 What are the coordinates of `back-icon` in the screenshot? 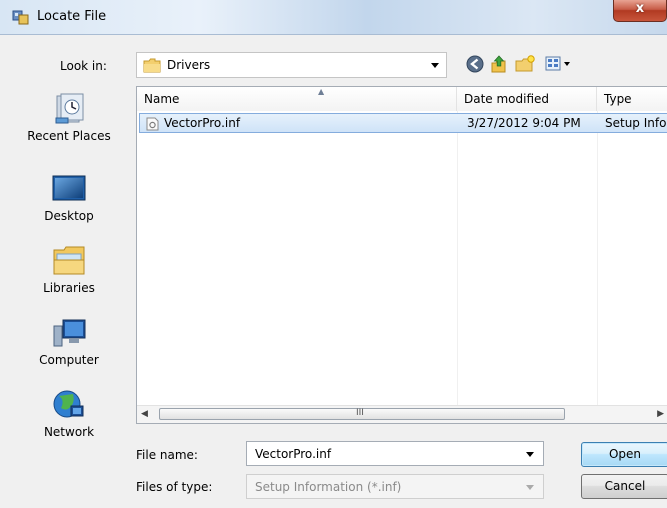 It's located at (475, 64).